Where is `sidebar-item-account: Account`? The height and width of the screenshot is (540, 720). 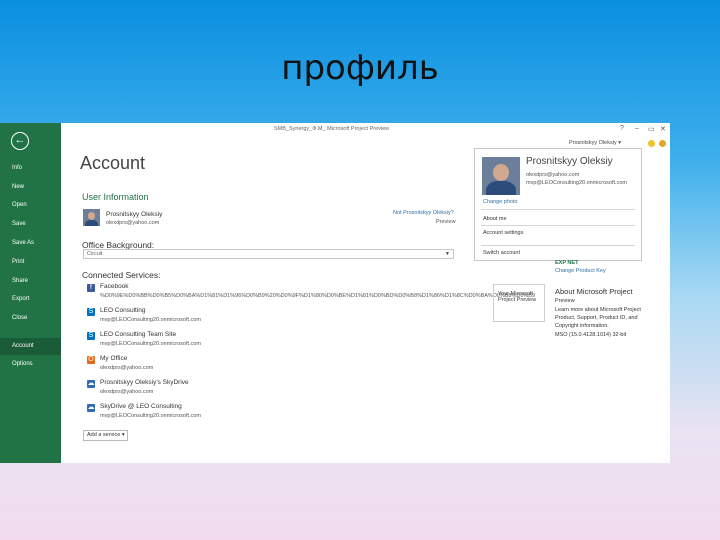 sidebar-item-account: Account is located at coordinates (30, 346).